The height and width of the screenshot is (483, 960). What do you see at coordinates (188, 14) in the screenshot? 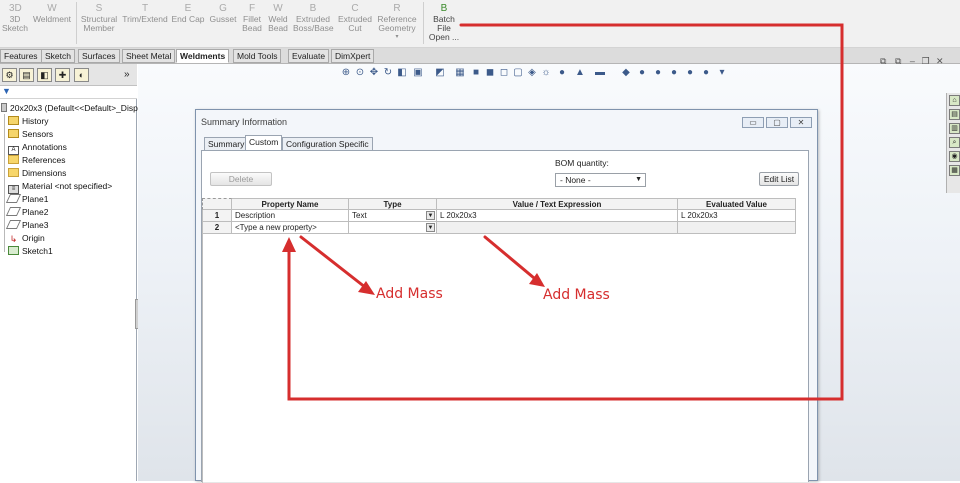
I see `end-cap-button: E End Cap` at bounding box center [188, 14].